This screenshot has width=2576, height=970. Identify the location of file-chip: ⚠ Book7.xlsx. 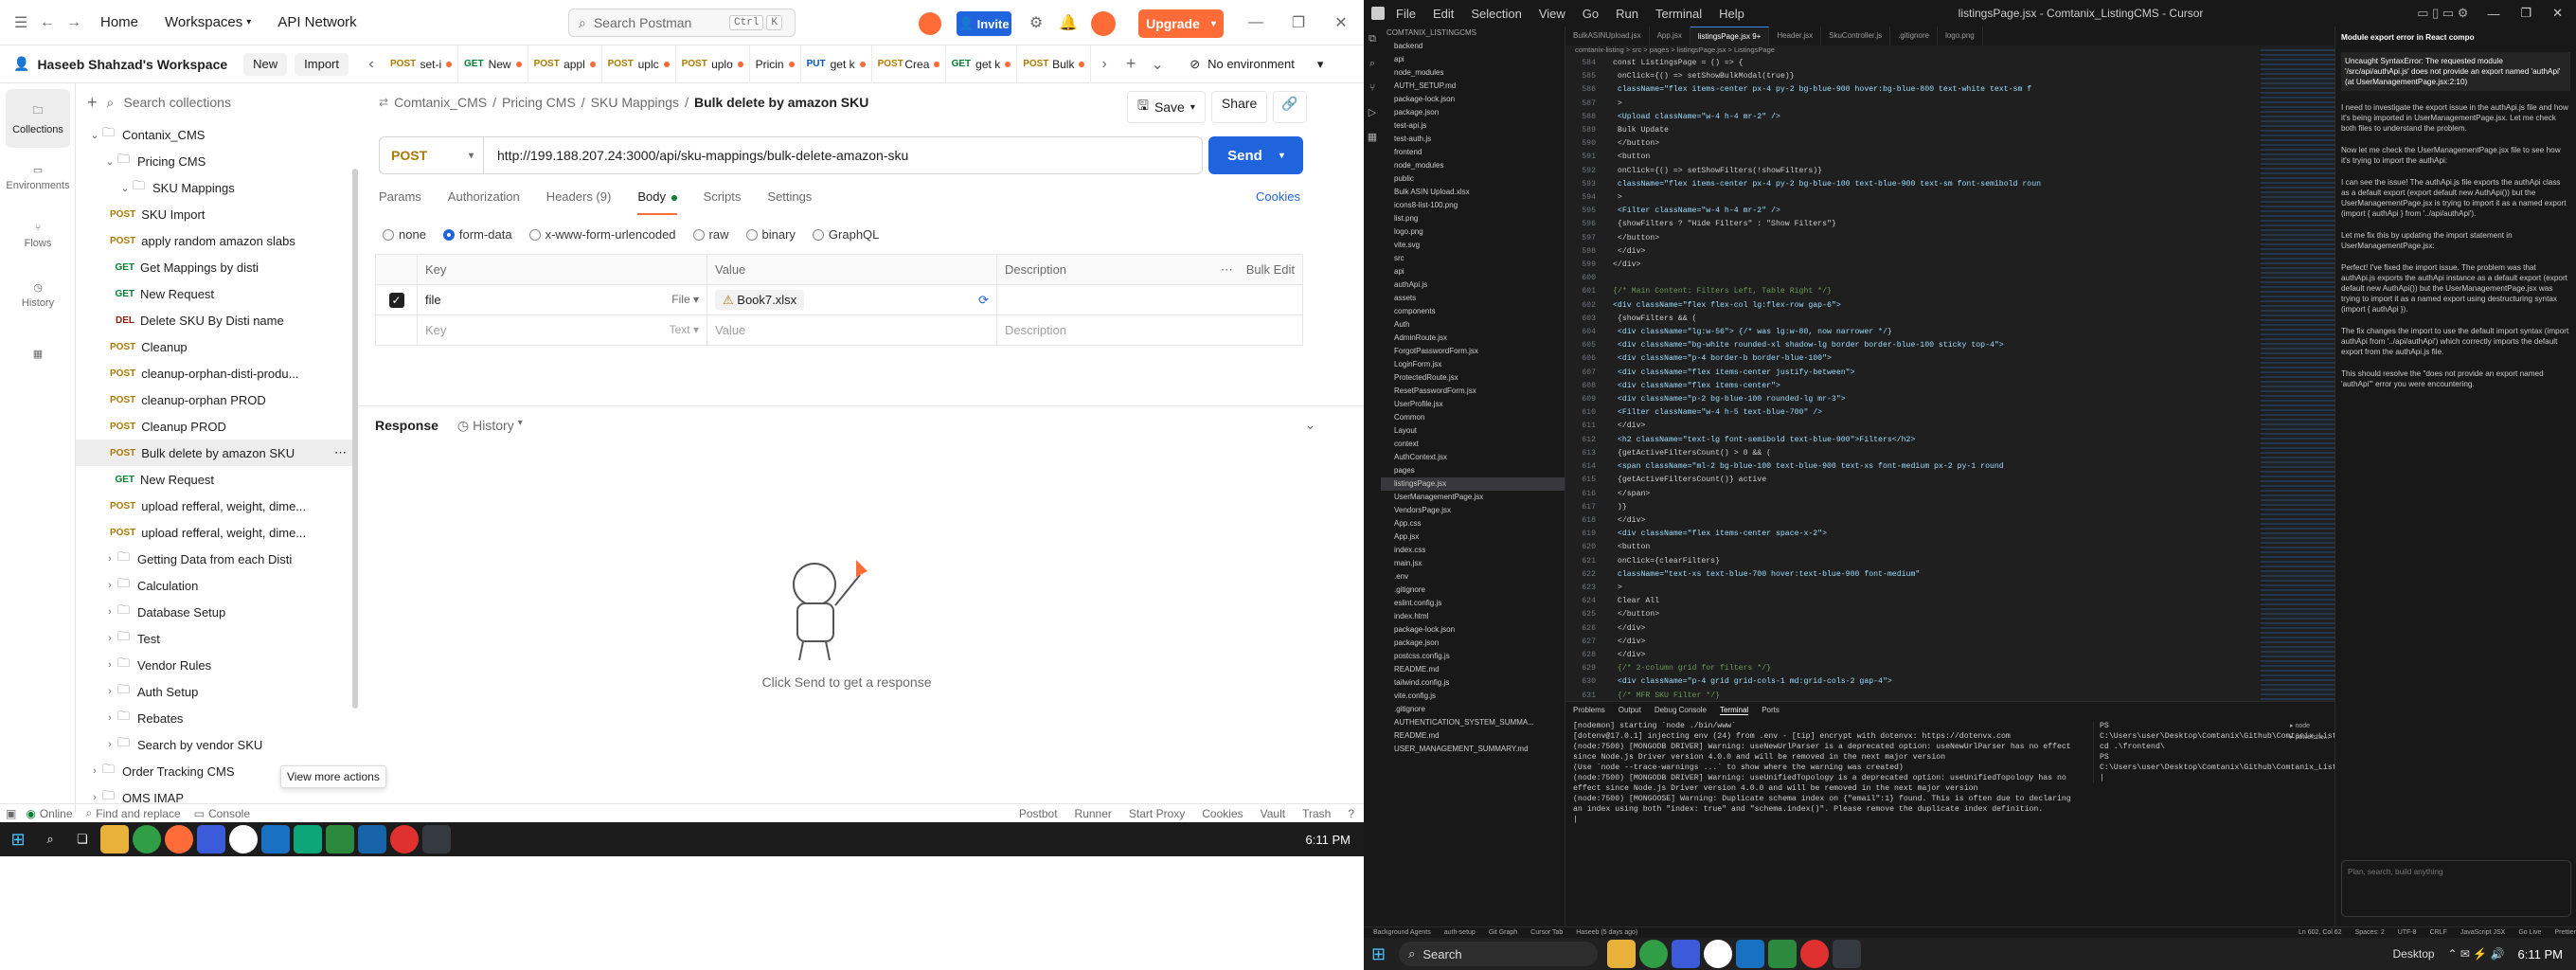
(760, 299).